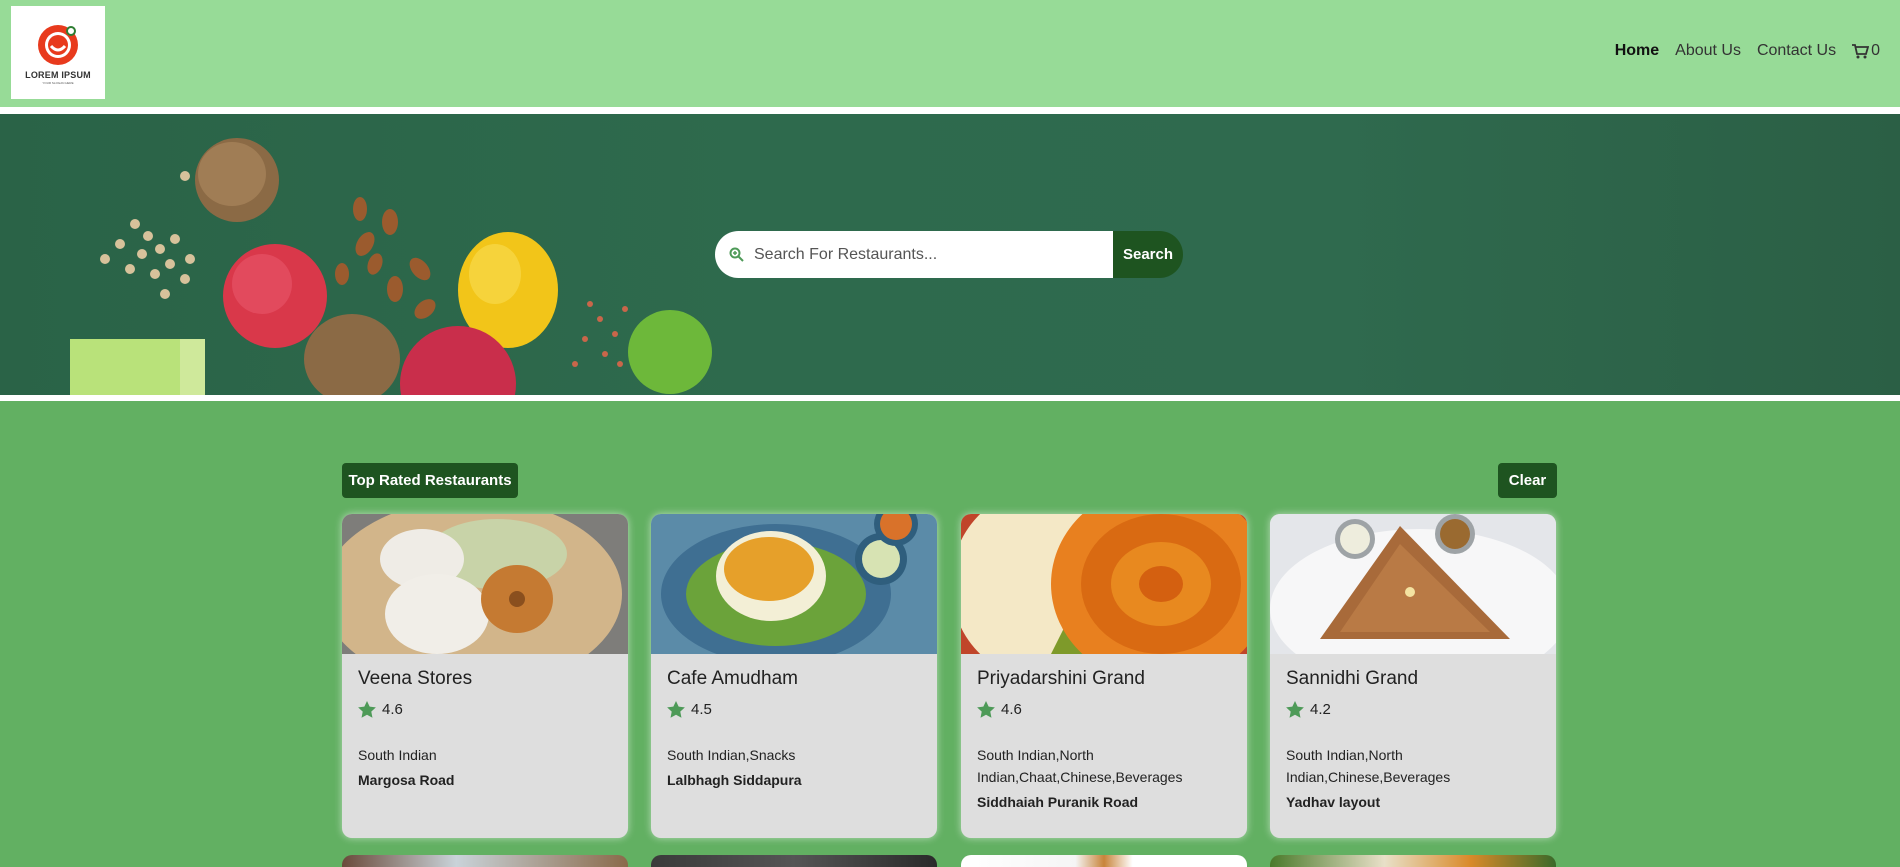  Describe the element at coordinates (950, 398) in the screenshot. I see `banner-divider` at that location.